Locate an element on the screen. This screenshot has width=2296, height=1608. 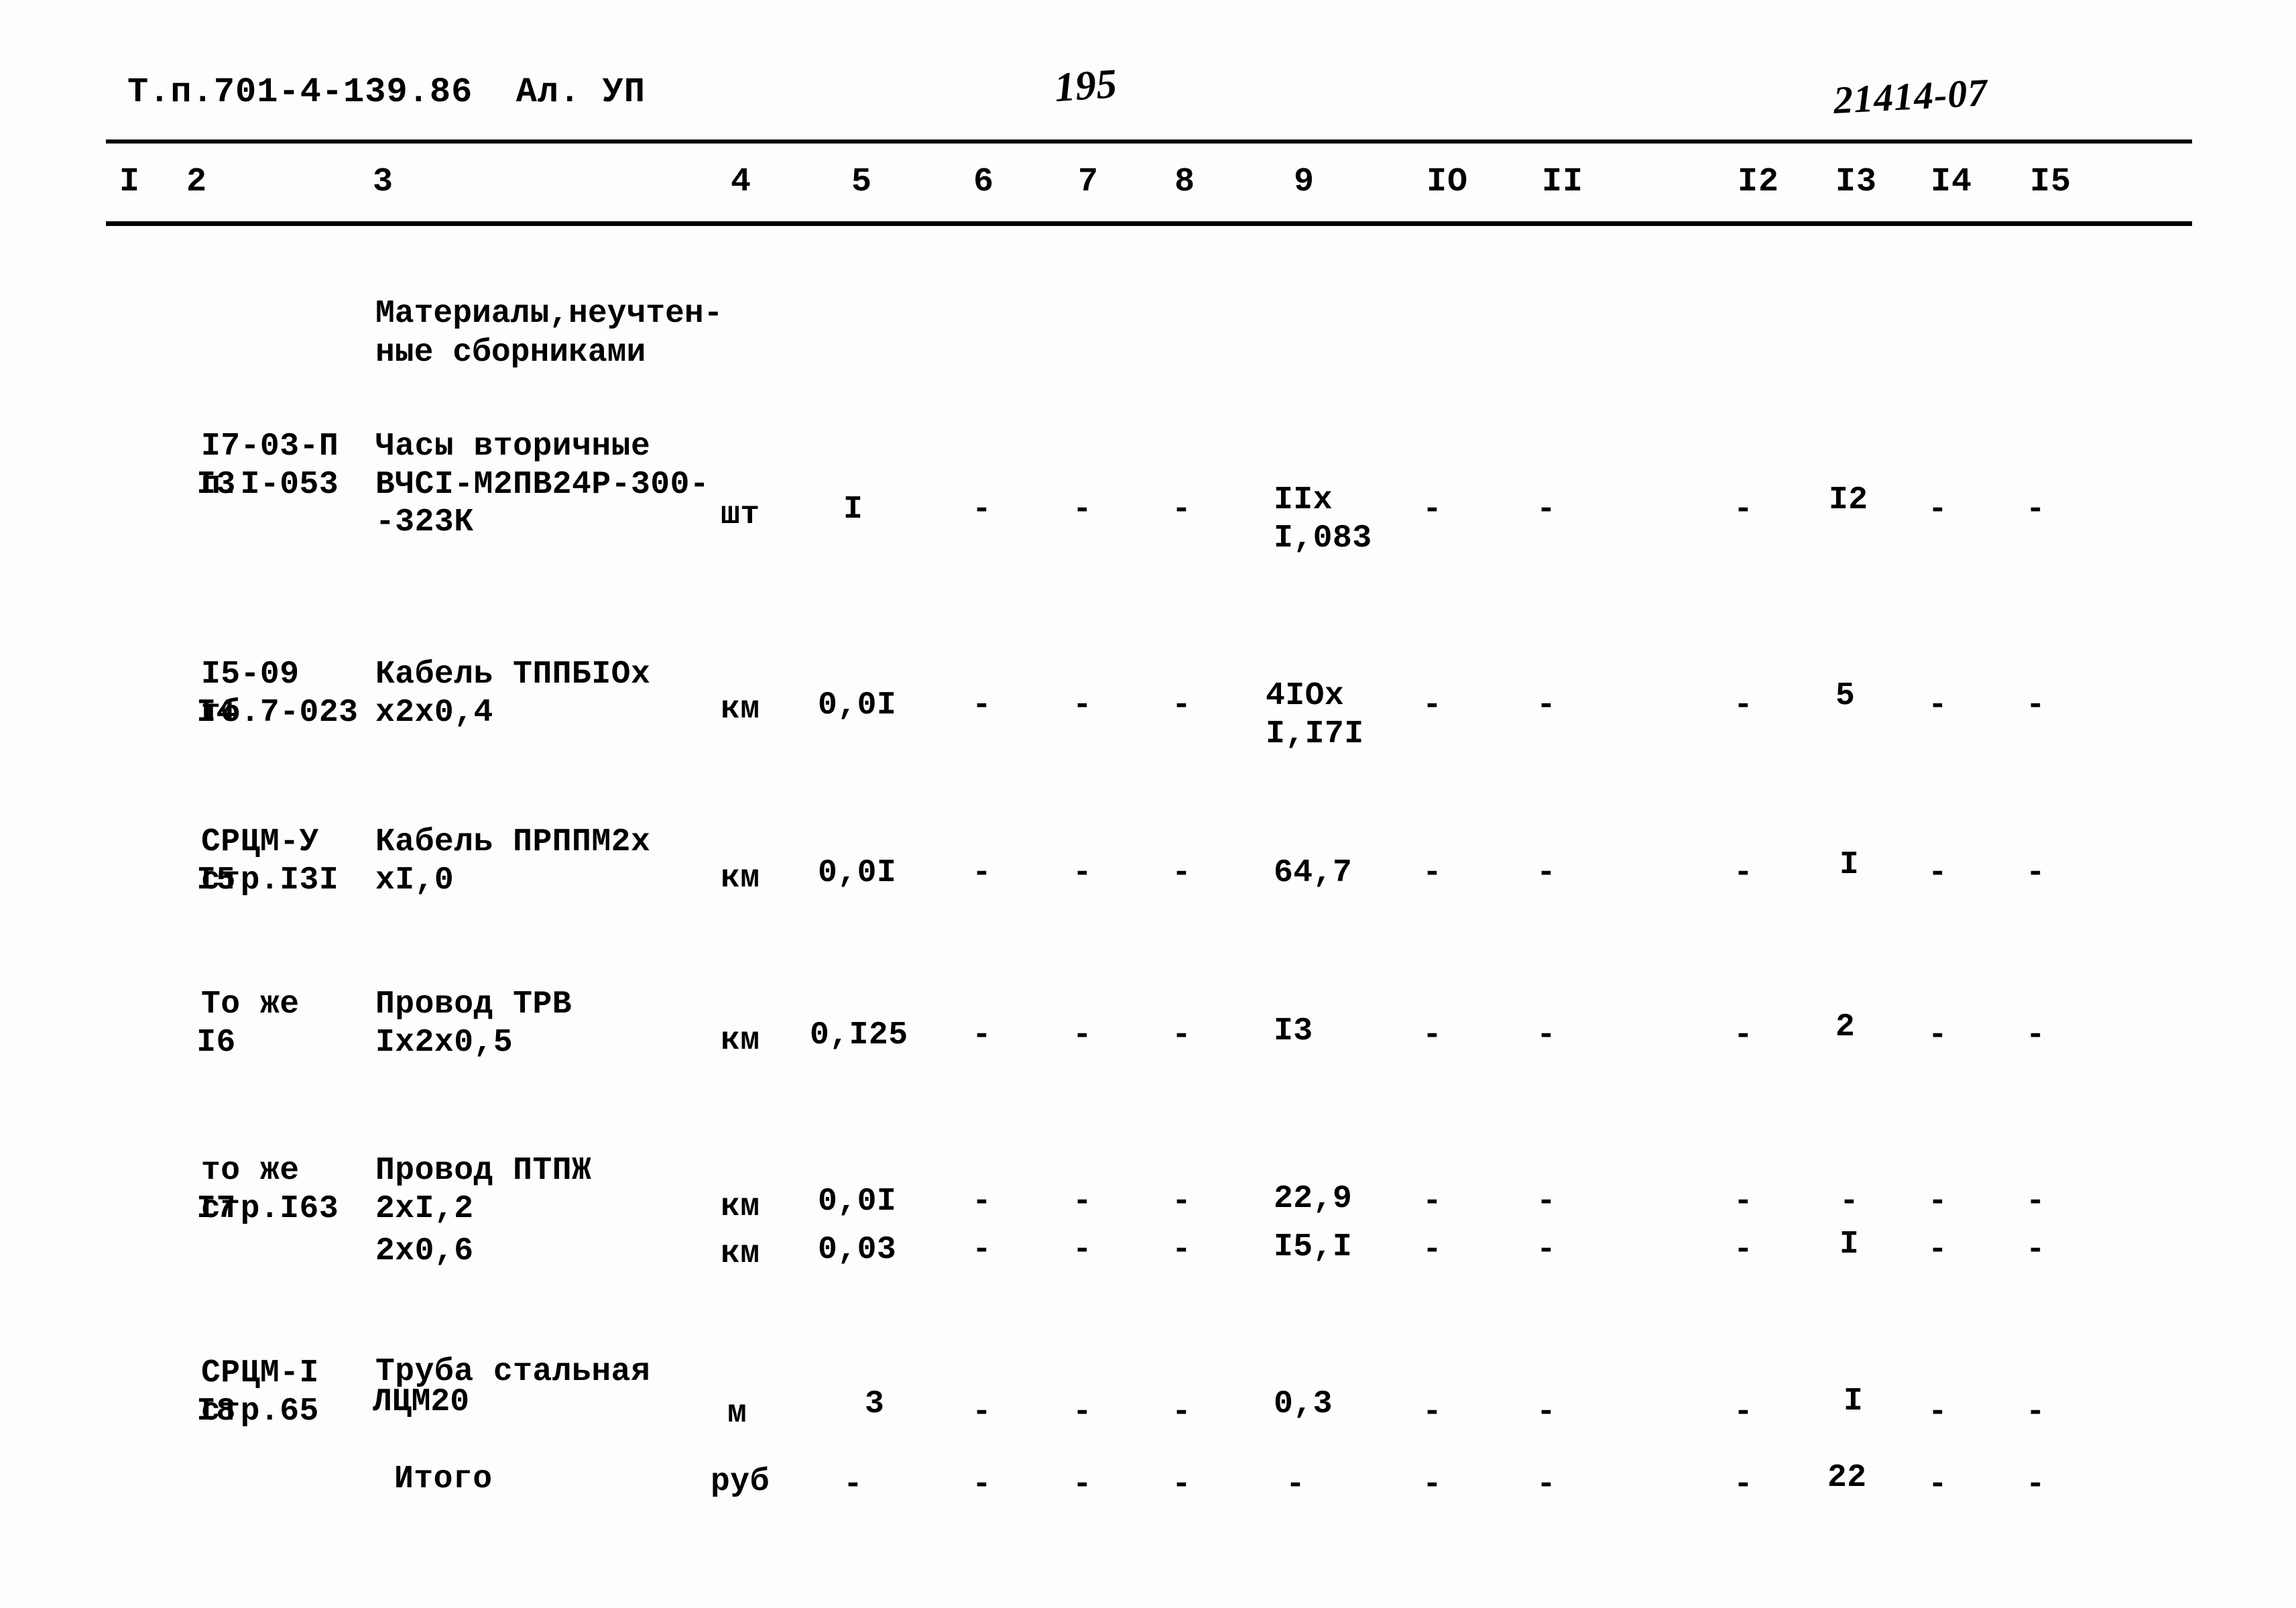
row-col9-line-1: I5,I is located at coordinates (1313, 1247).